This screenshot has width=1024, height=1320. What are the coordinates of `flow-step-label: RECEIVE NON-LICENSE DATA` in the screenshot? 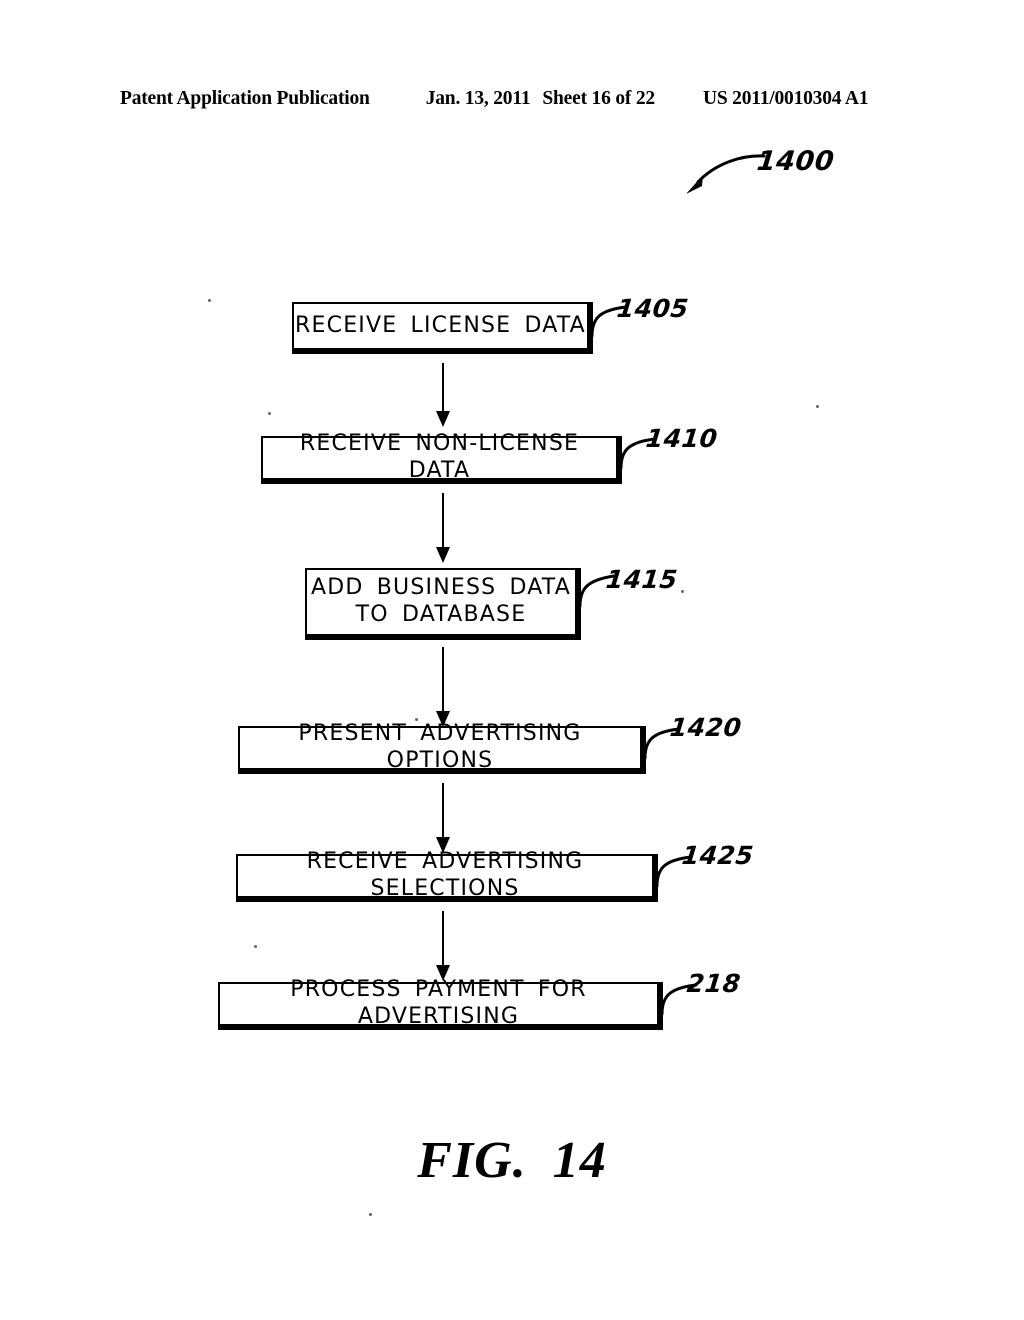 It's located at (439, 457).